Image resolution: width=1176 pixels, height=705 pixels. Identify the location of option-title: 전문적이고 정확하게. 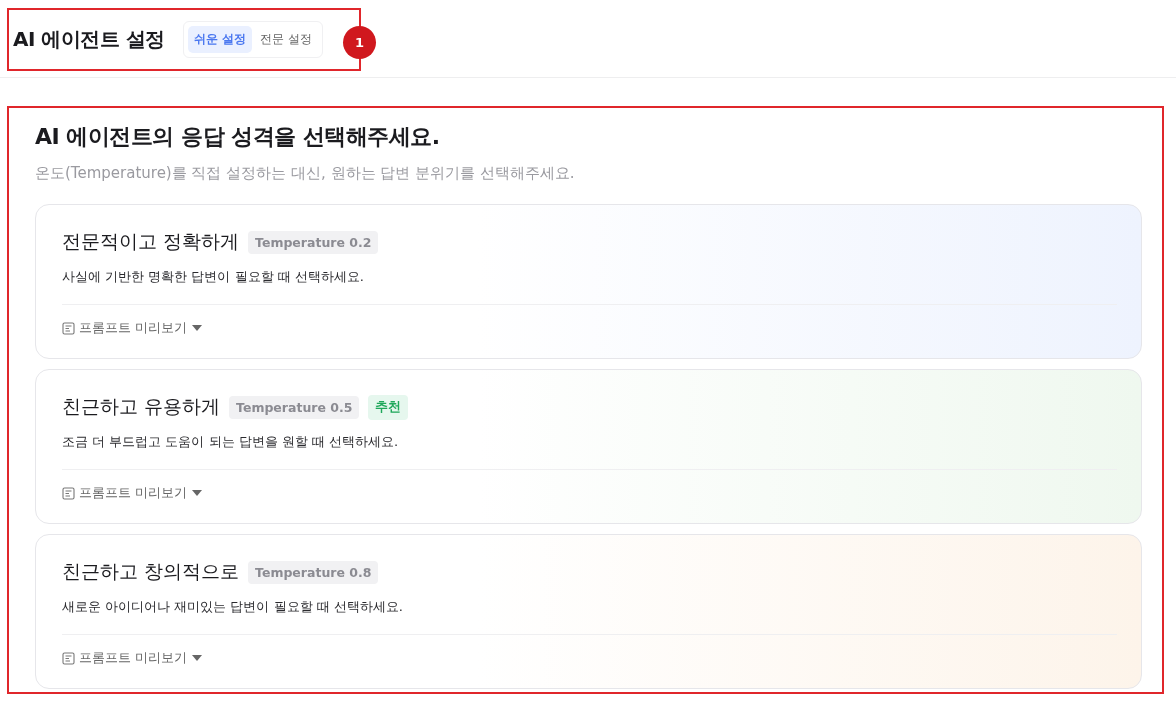
(151, 241).